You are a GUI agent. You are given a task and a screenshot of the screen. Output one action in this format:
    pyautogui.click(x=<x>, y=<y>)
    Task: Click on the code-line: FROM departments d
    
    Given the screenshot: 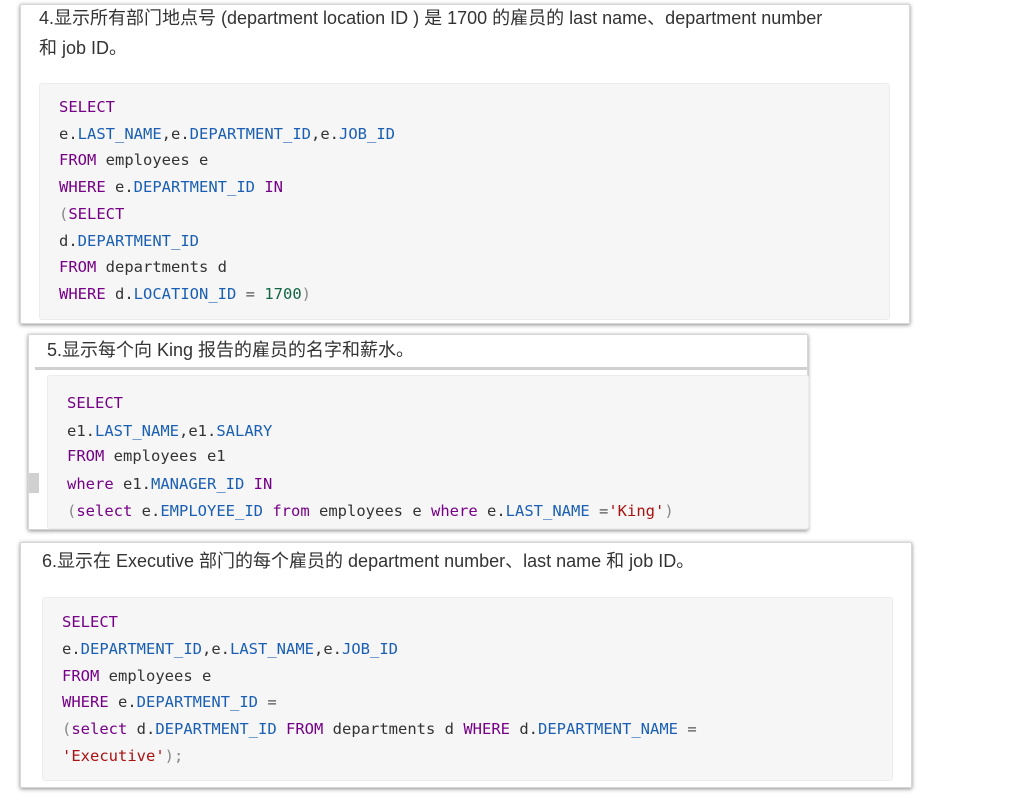 What is the action you would take?
    pyautogui.click(x=143, y=267)
    